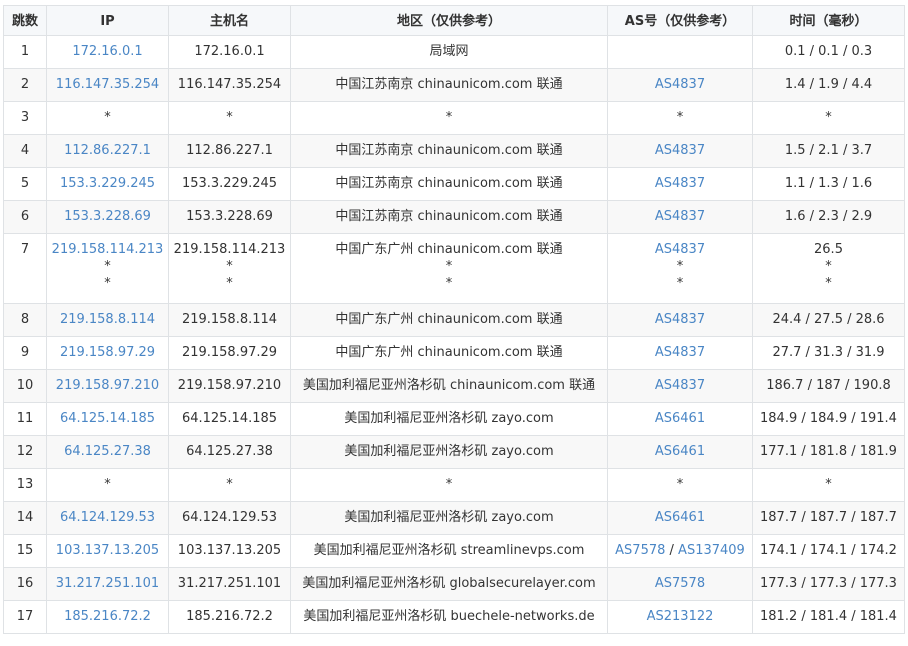 The width and height of the screenshot is (908, 646). Describe the element at coordinates (25, 20) in the screenshot. I see `column-header-hop: 跳数` at that location.